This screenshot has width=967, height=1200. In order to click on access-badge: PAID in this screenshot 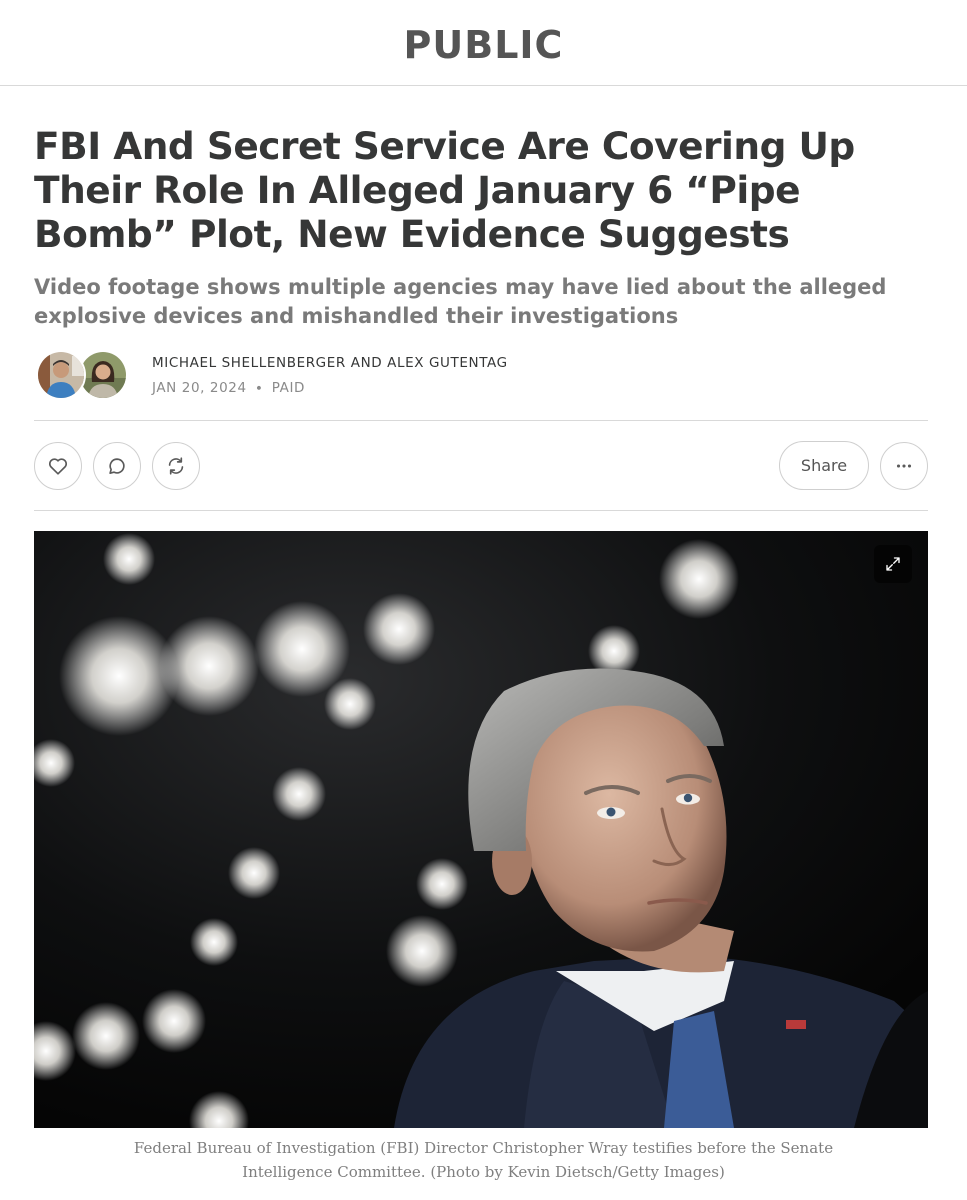, I will do `click(288, 388)`.